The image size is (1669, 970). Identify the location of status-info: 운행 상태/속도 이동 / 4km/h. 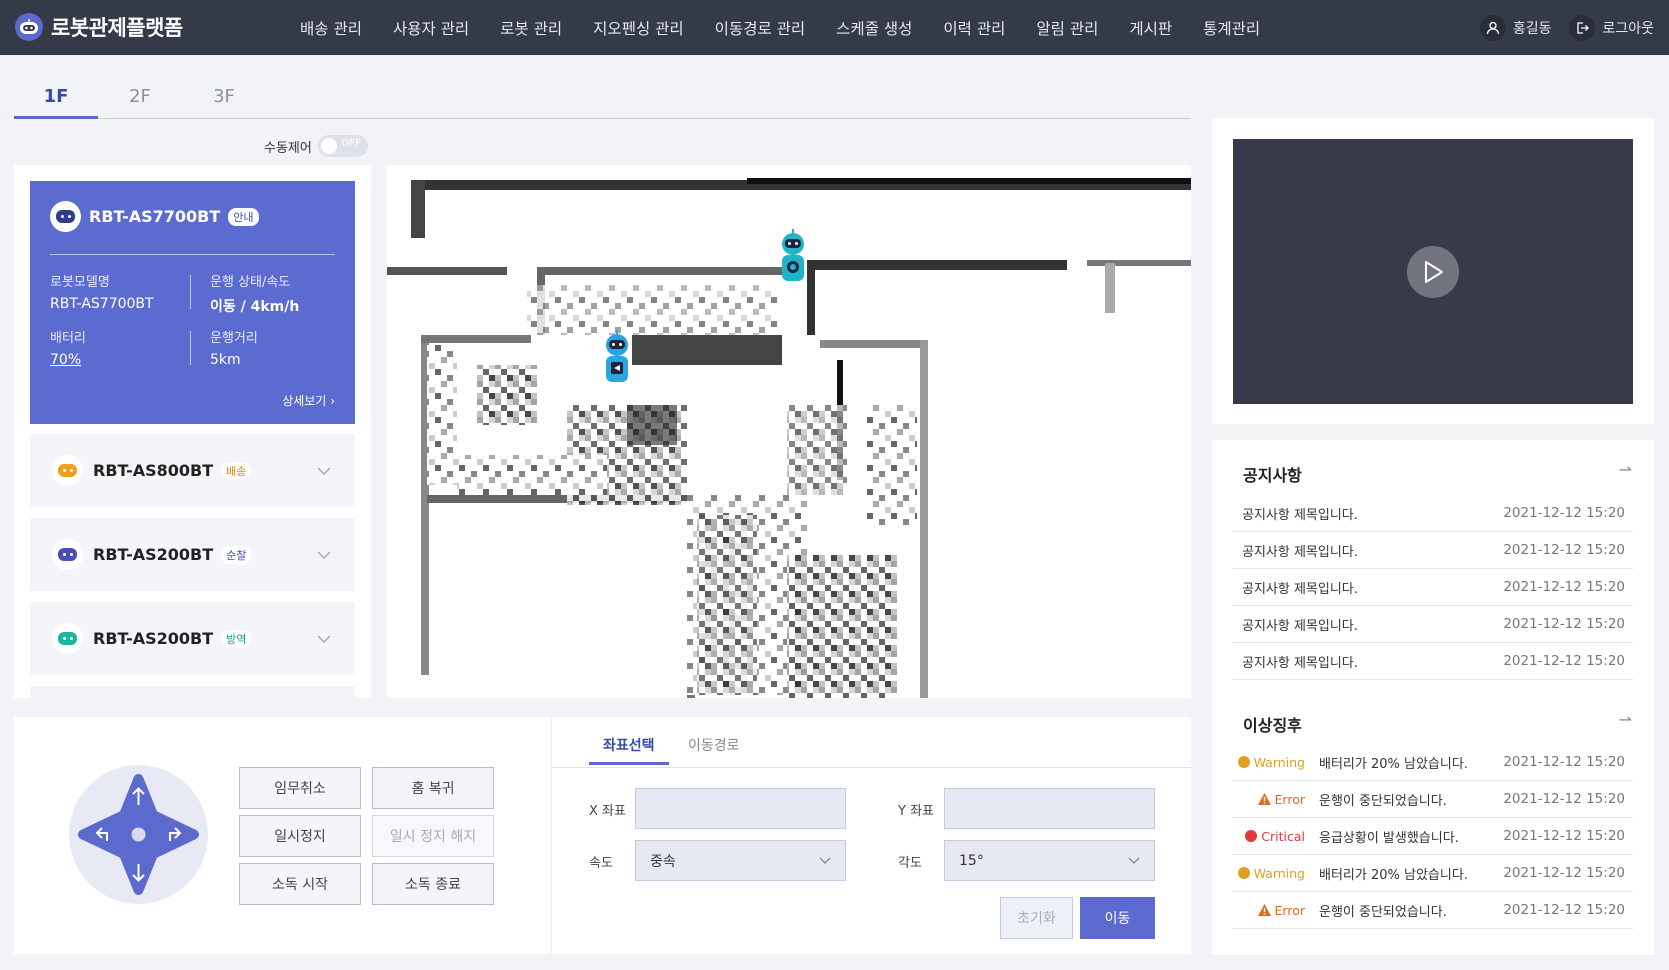
(280, 293).